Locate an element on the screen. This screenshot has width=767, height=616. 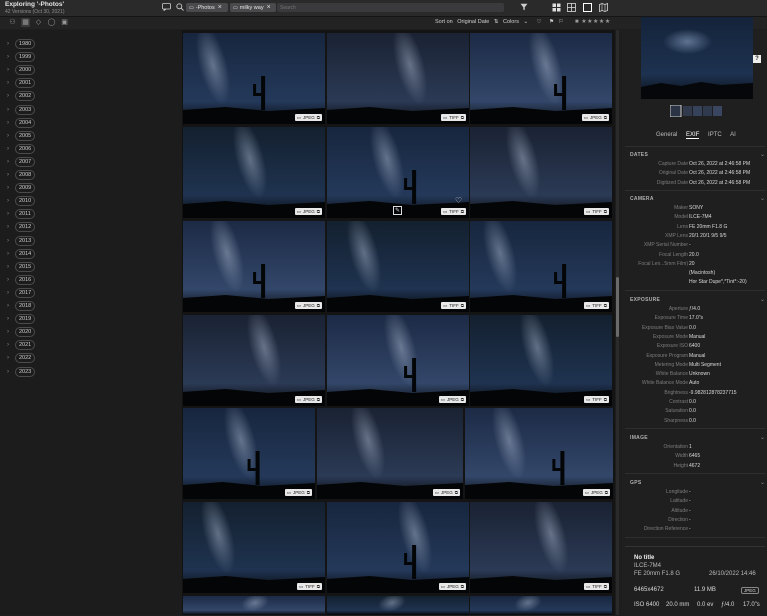
year-item: › 2004 is located at coordinates (21, 122).